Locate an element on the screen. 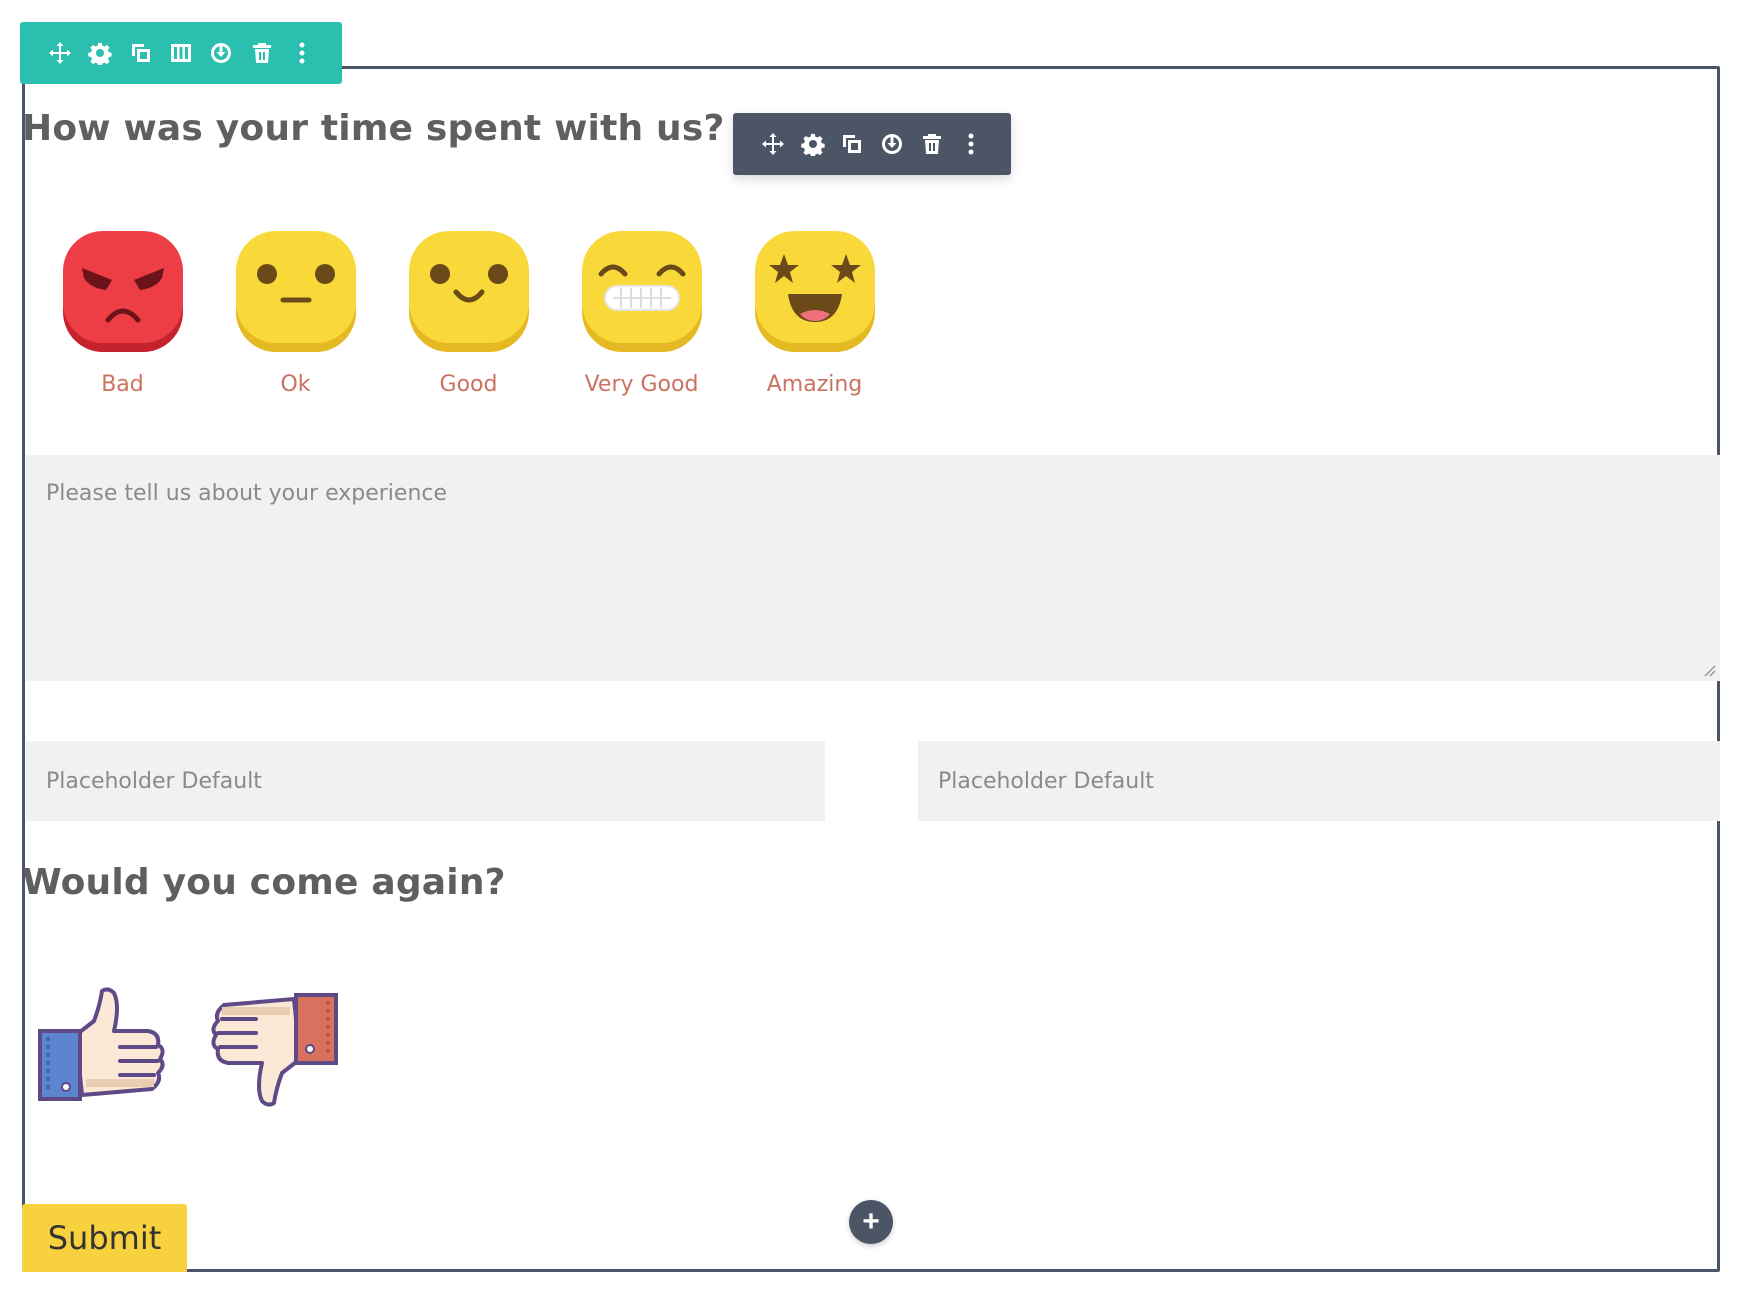  rating-option-ok: Ok is located at coordinates (295, 312).